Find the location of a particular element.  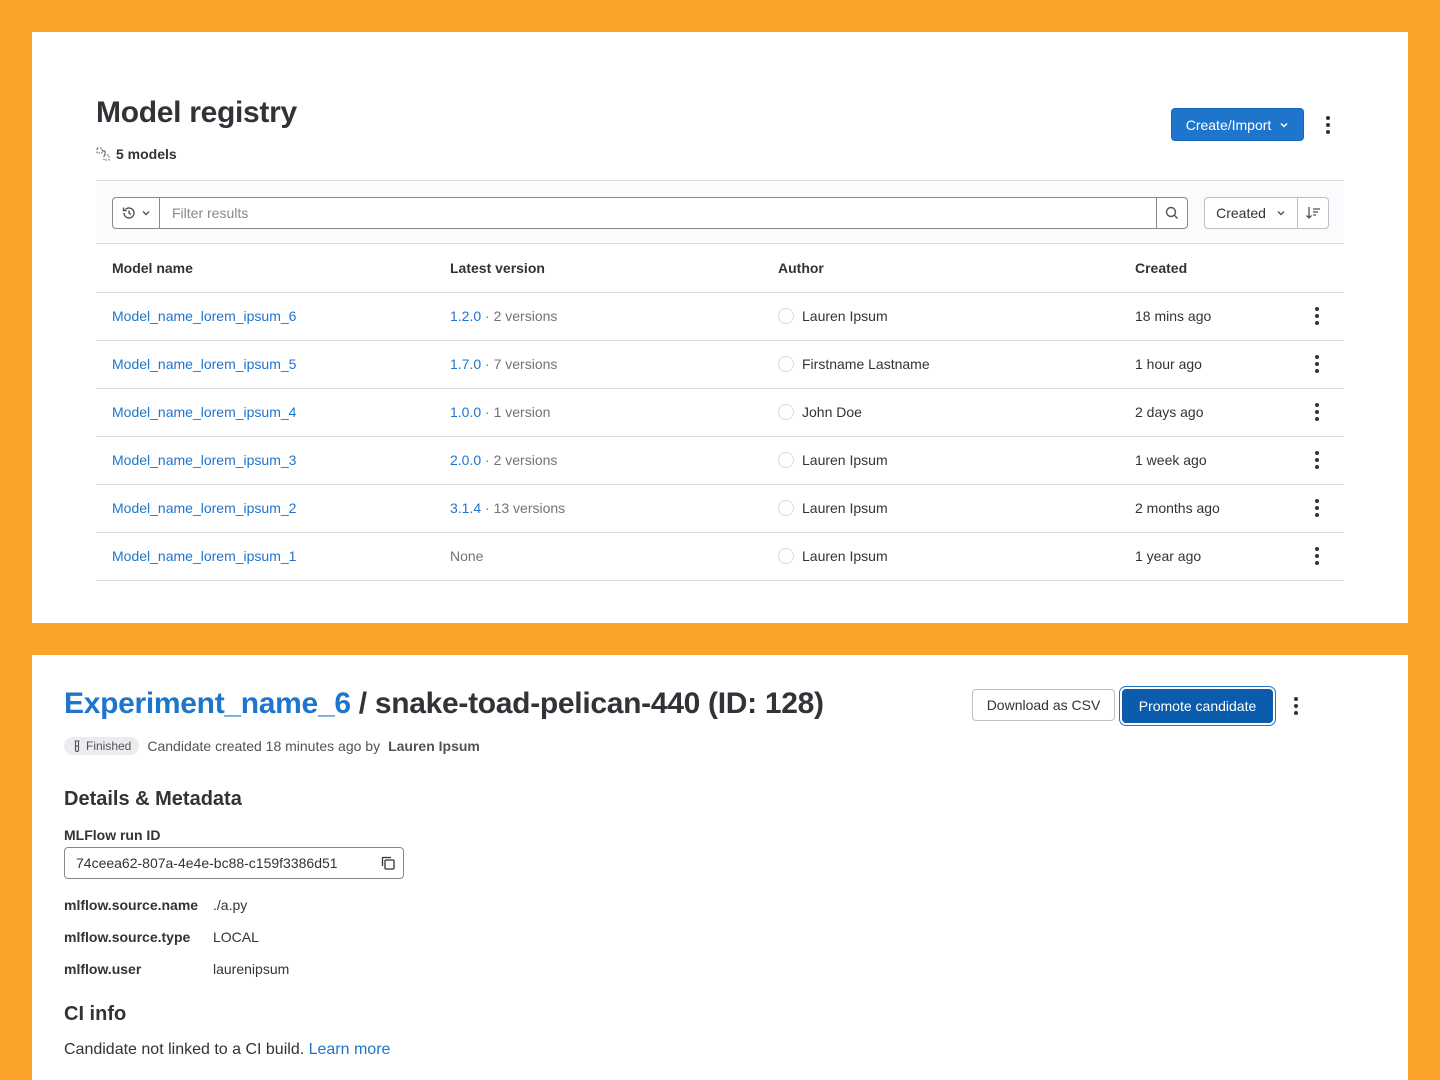

created-time: 18 mins ago is located at coordinates (1220, 316).